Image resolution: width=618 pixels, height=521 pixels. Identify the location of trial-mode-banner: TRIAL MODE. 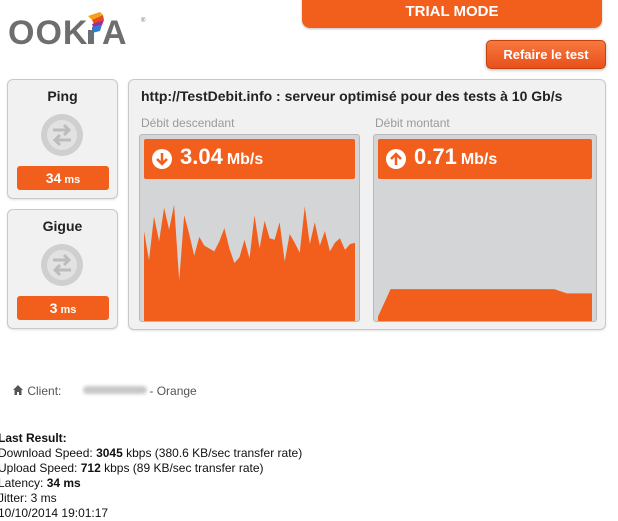
(452, 14).